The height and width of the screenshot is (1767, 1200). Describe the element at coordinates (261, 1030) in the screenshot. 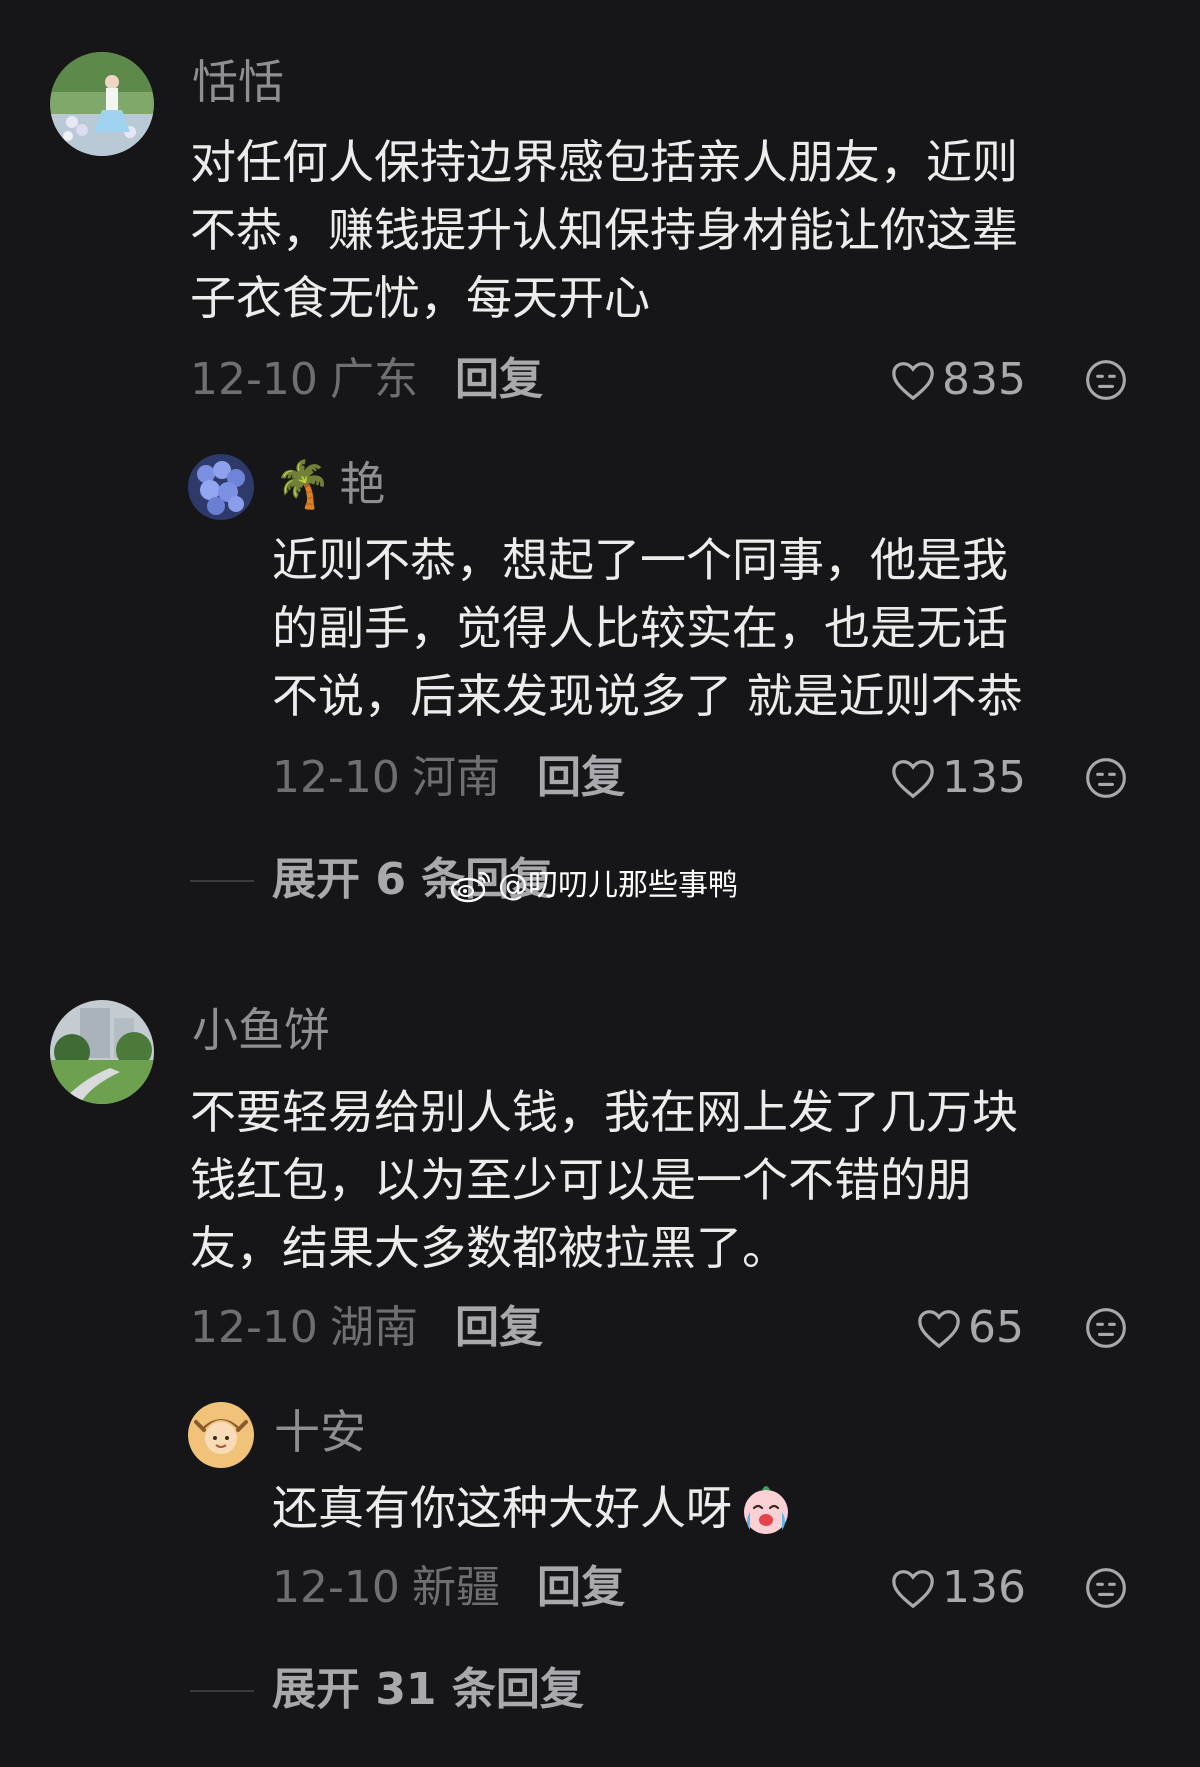

I see `comment-username: 小鱼饼` at that location.